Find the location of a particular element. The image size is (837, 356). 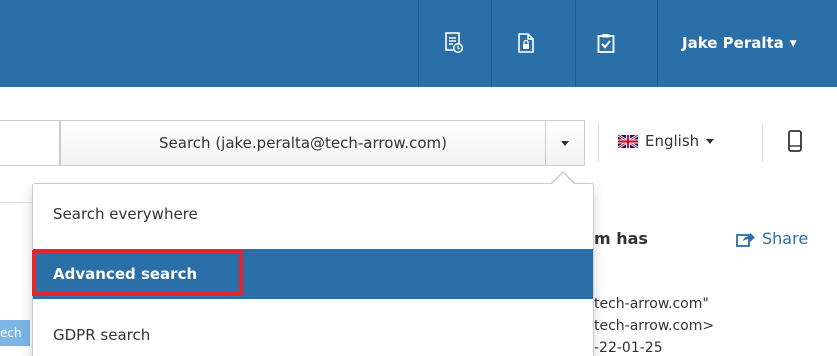

language-label: English is located at coordinates (672, 141).